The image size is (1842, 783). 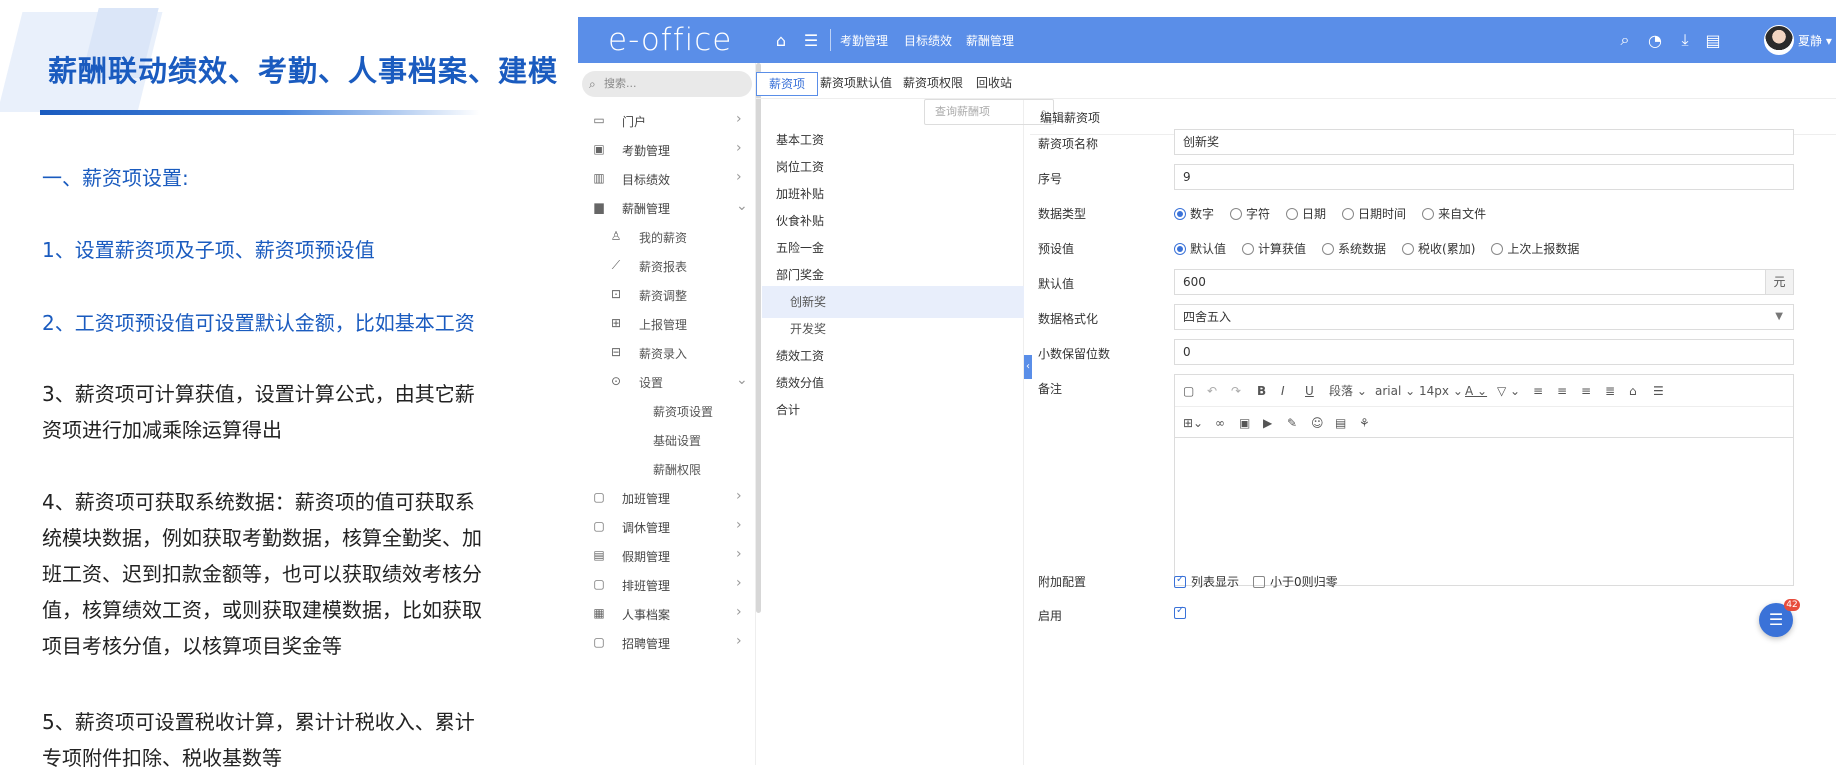 What do you see at coordinates (1713, 40) in the screenshot?
I see `document-icon: ▤` at bounding box center [1713, 40].